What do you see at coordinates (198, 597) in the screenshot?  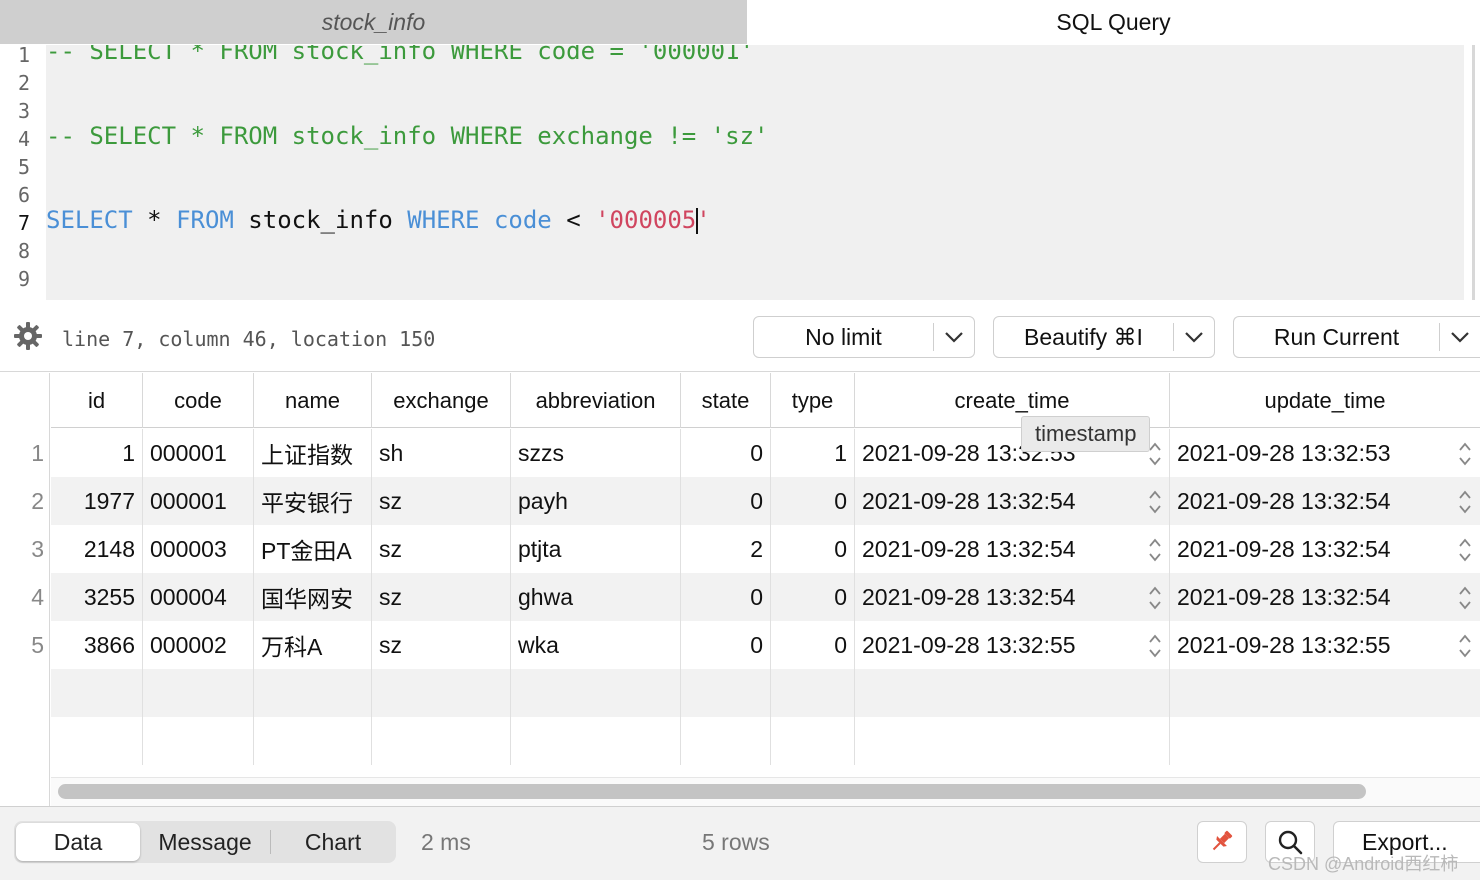 I see `table-cell-code: 000004` at bounding box center [198, 597].